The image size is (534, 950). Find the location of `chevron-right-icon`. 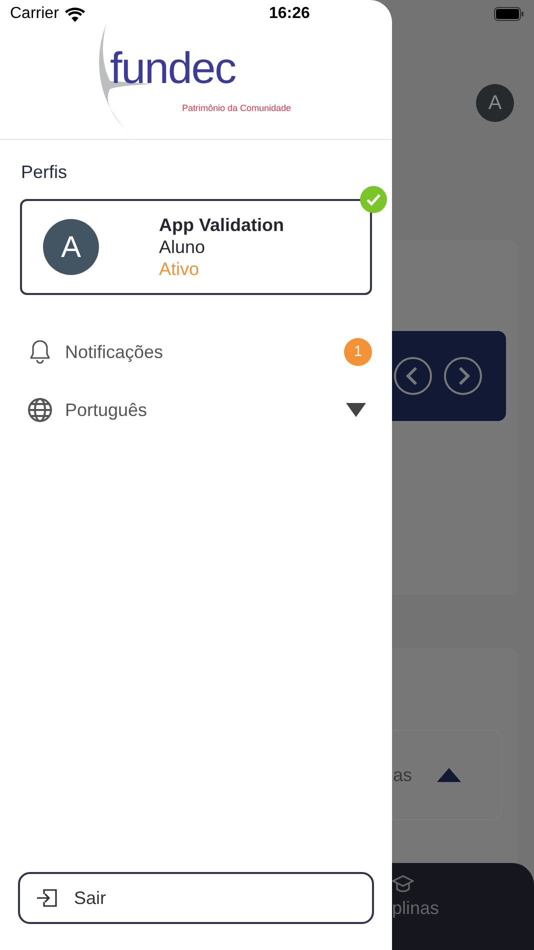

chevron-right-icon is located at coordinates (463, 376).